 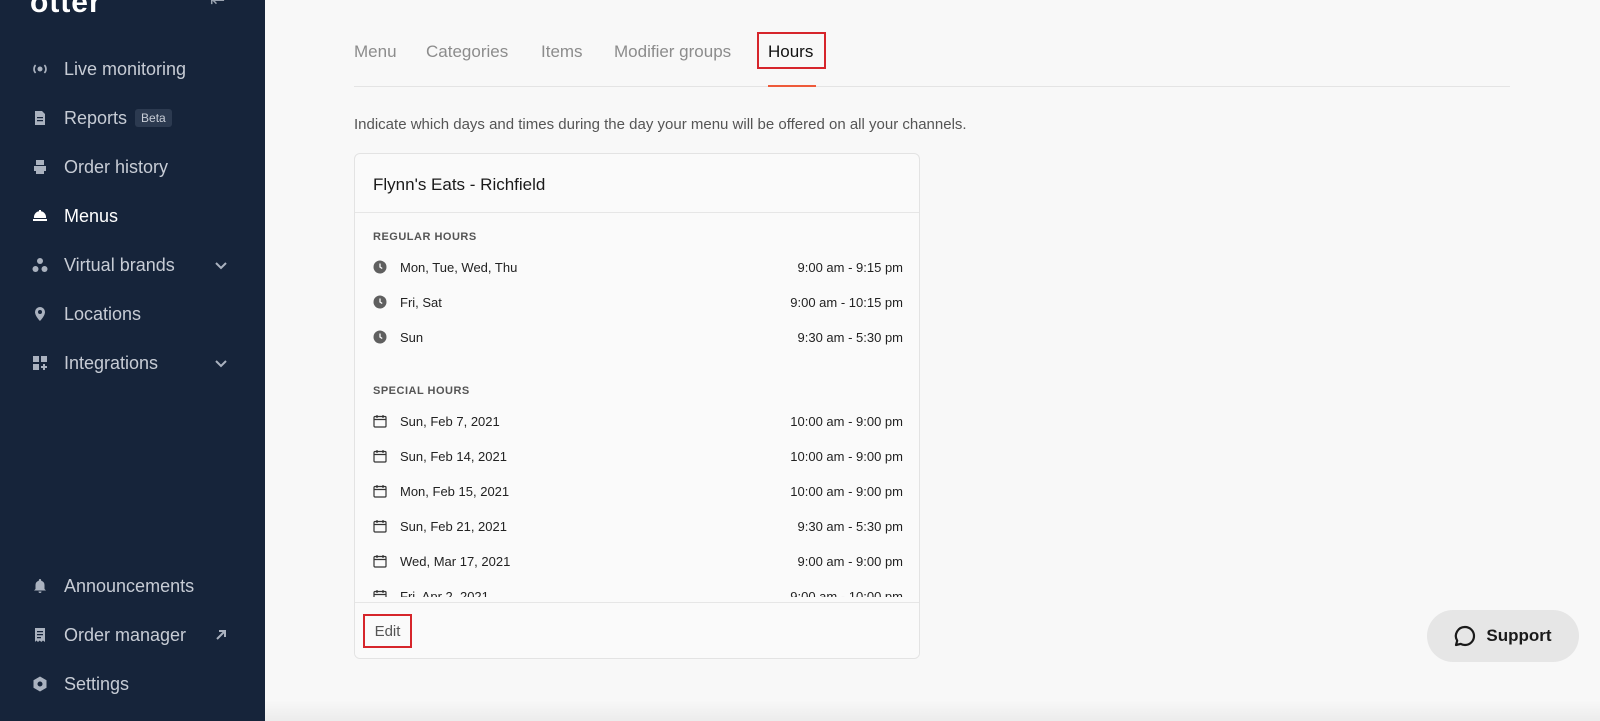 I want to click on sidebar-item-label: Integrations, so click(x=111, y=362).